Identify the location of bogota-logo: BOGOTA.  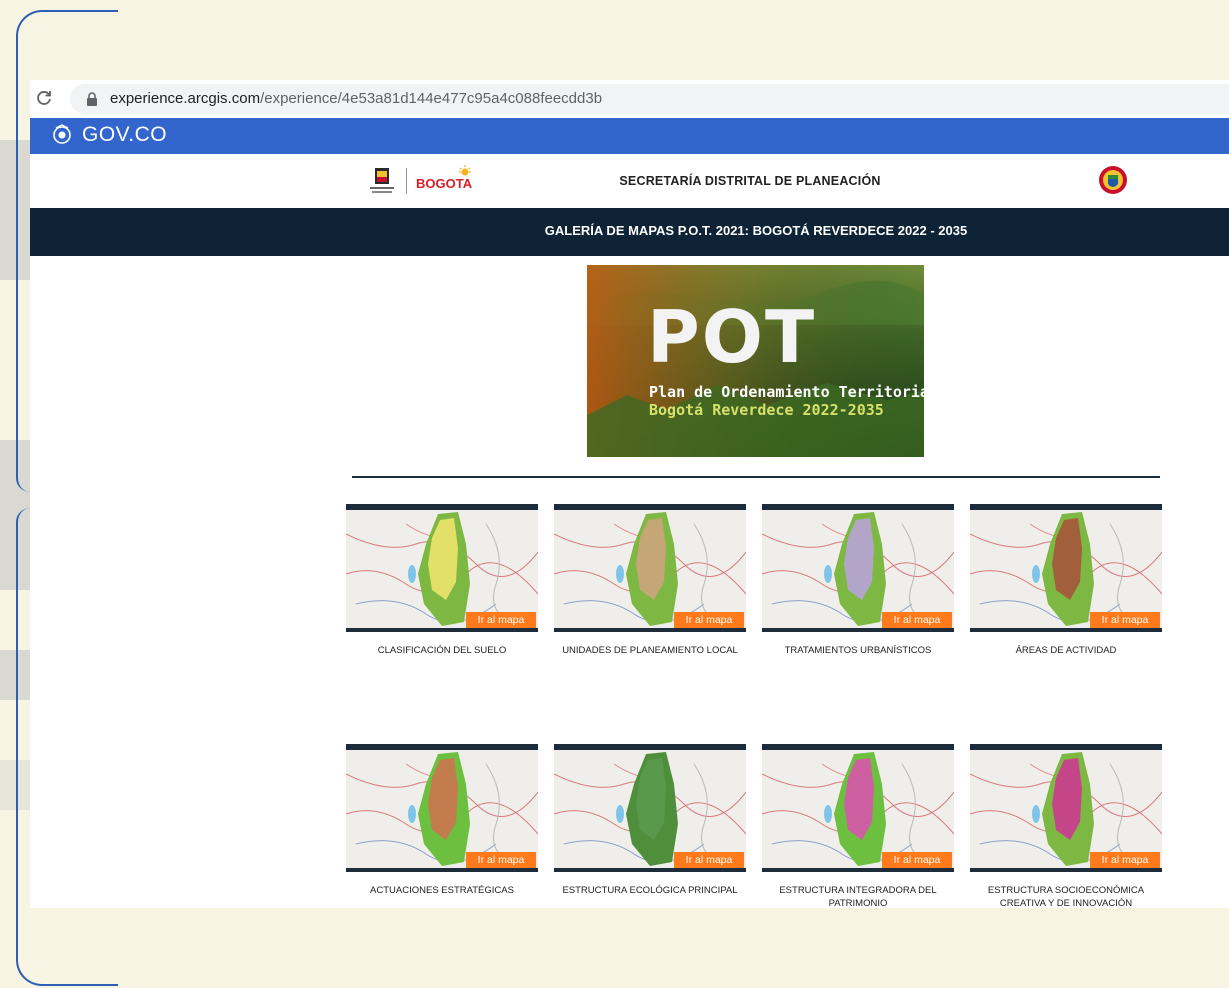
(444, 183).